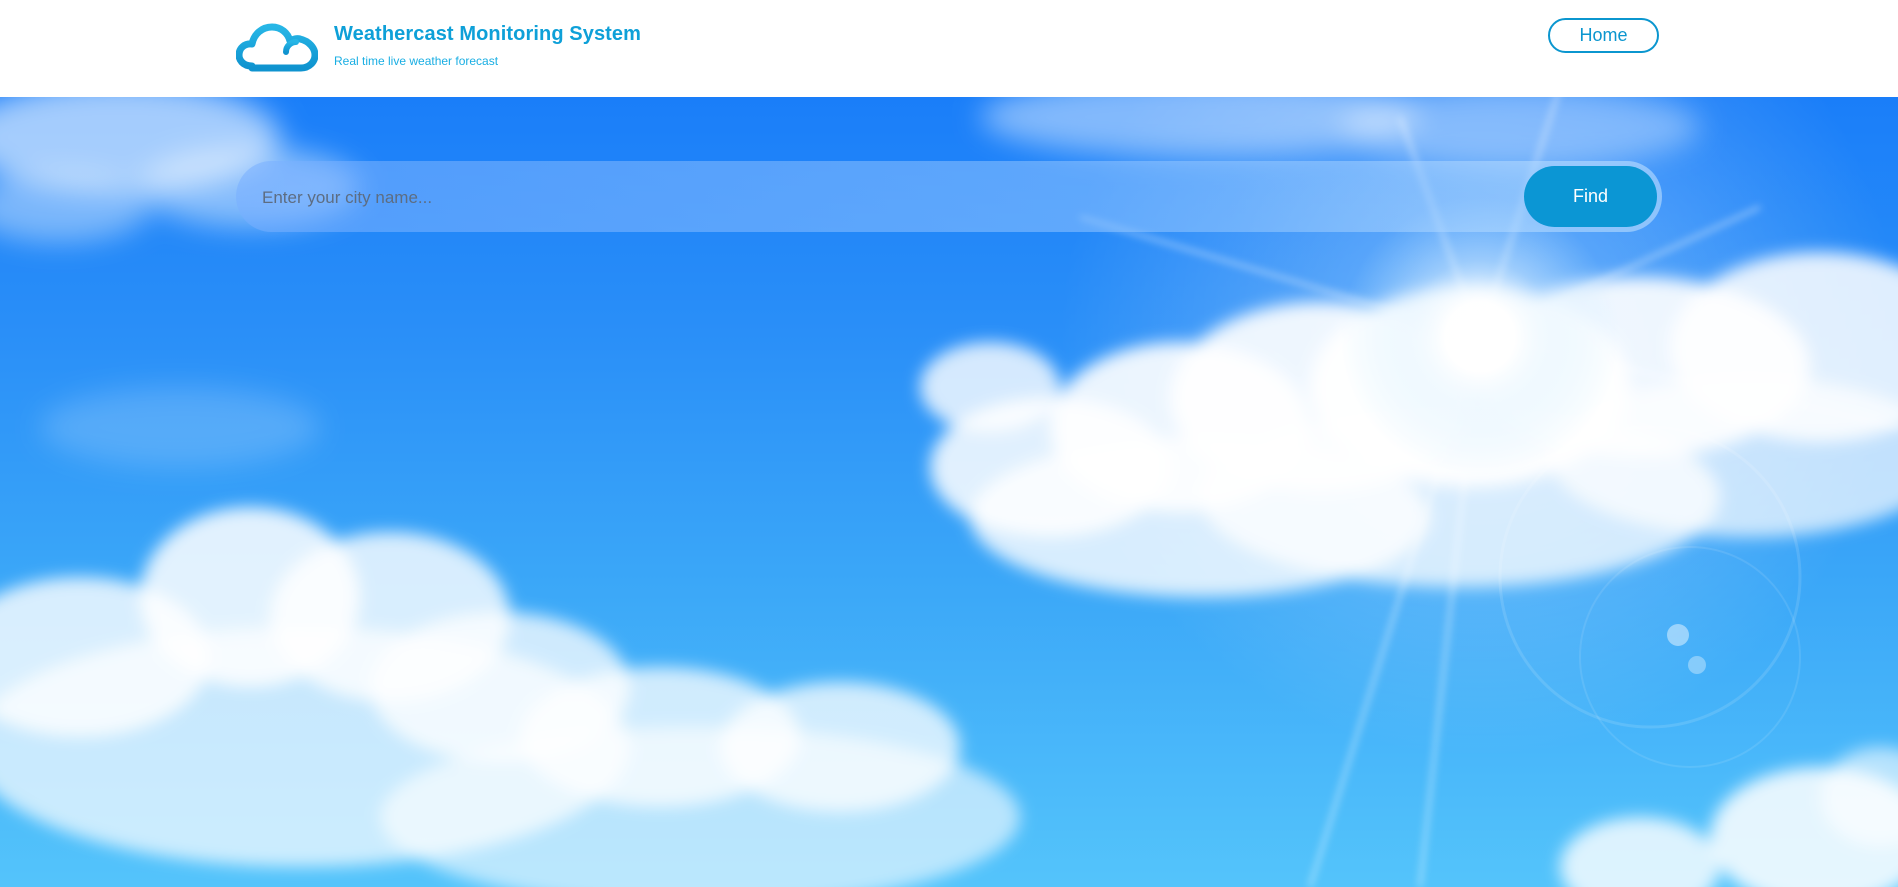 Image resolution: width=1898 pixels, height=887 pixels. Describe the element at coordinates (887, 197) in the screenshot. I see `city-search-input` at that location.